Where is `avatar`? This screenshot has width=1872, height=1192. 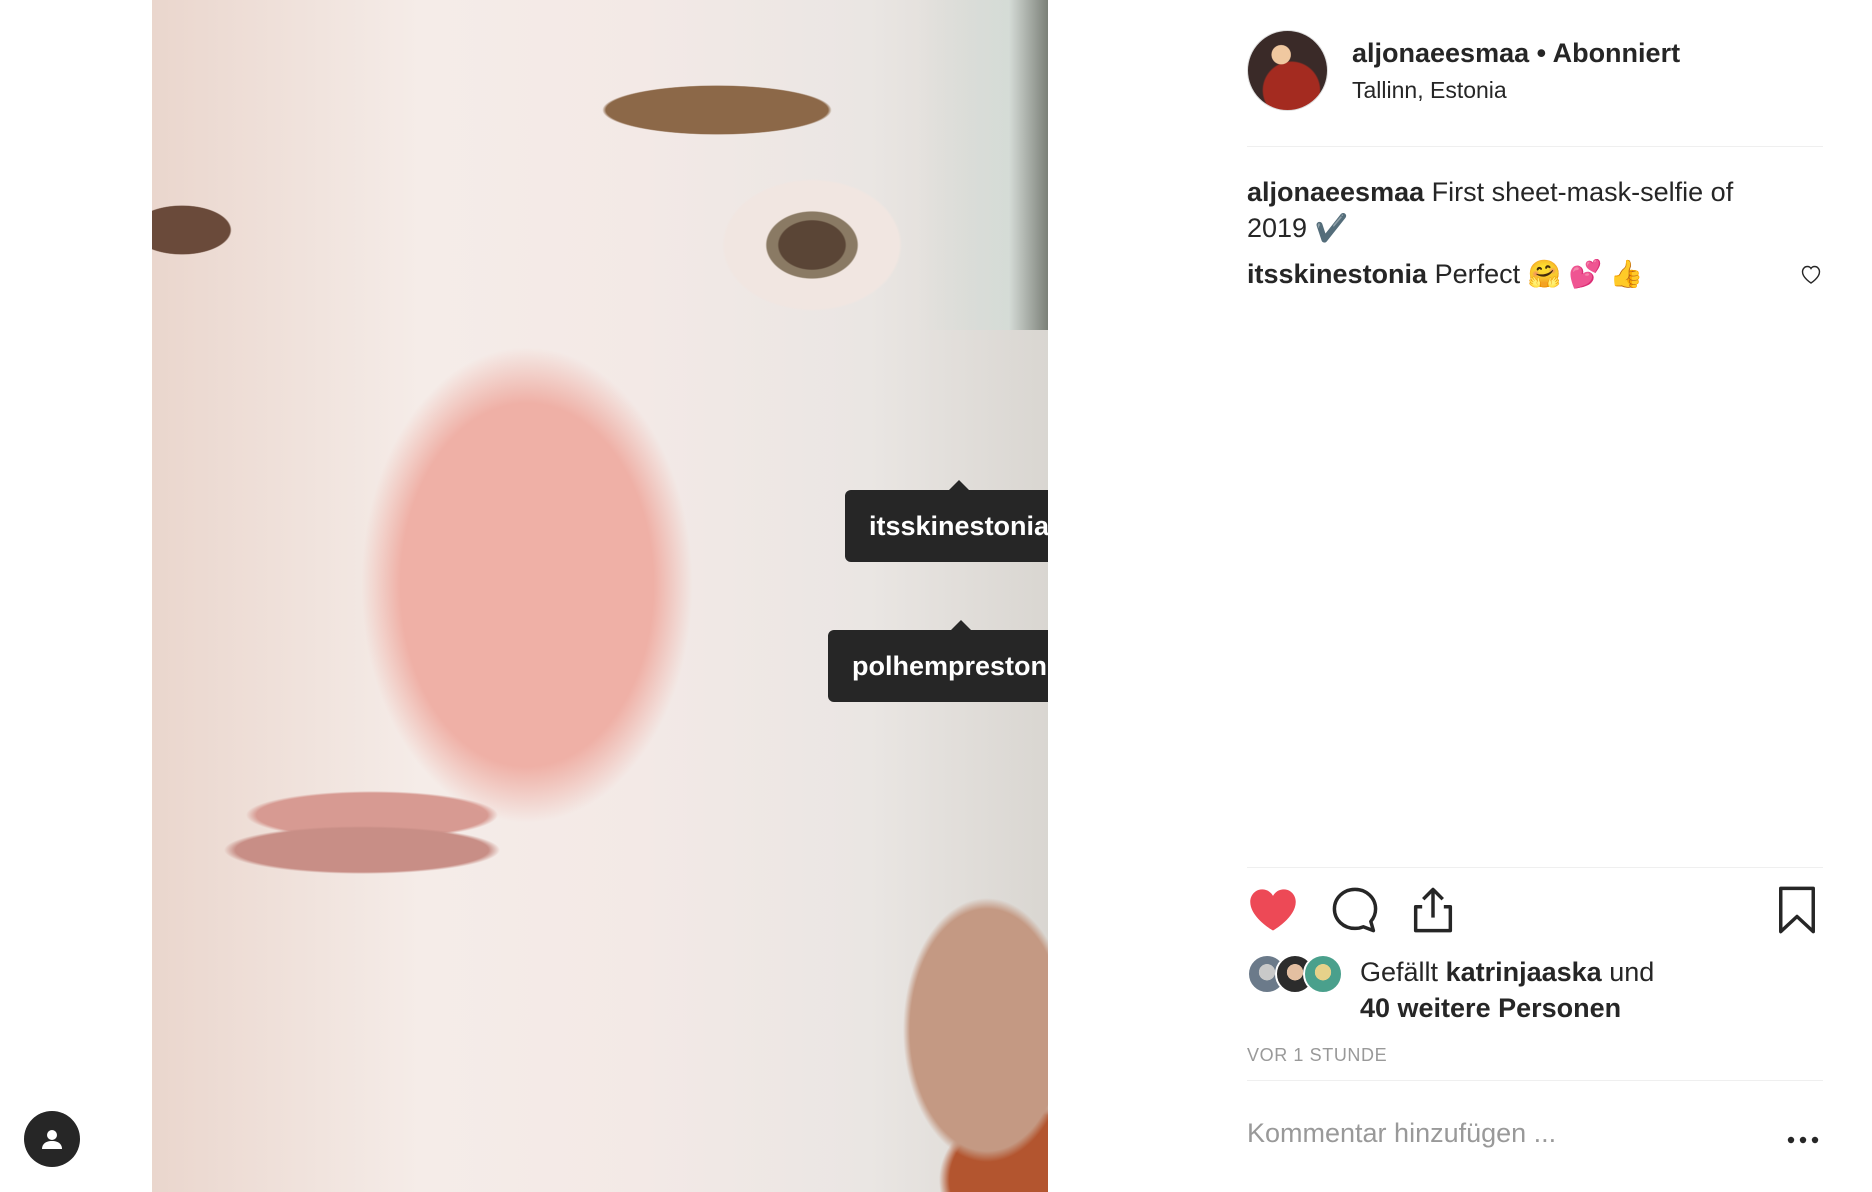 avatar is located at coordinates (1287, 70).